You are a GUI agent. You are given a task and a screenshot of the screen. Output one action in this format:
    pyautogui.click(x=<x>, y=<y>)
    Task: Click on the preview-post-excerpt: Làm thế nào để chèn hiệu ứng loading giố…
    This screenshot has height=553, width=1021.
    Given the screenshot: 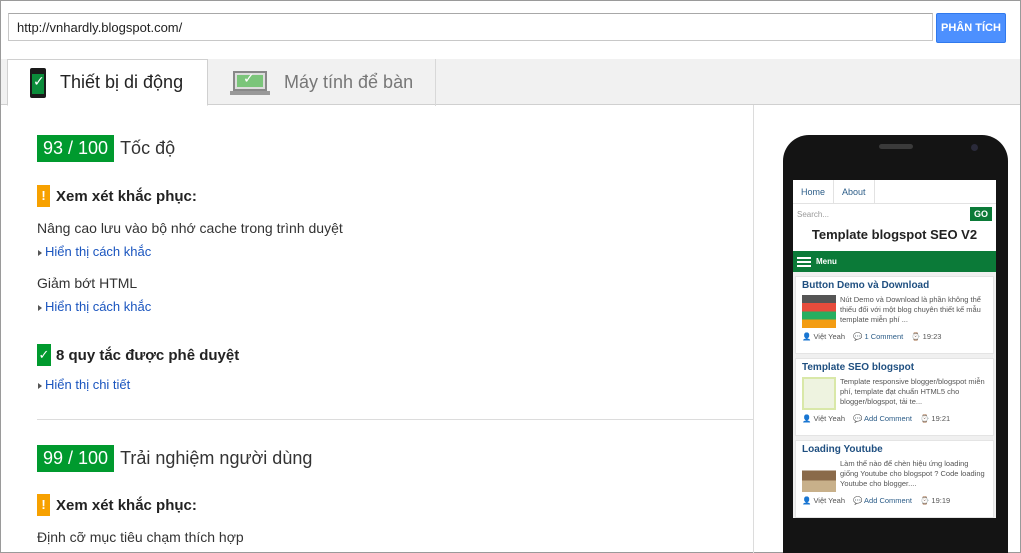 What is the action you would take?
    pyautogui.click(x=912, y=473)
    